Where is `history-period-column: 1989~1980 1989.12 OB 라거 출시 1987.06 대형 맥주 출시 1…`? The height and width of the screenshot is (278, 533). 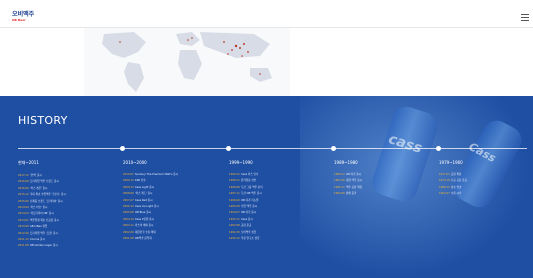 history-period-column: 1989~1980 1989.12 OB 라거 출시 1987.06 대형 맥주 출시 1… is located at coordinates (384, 179).